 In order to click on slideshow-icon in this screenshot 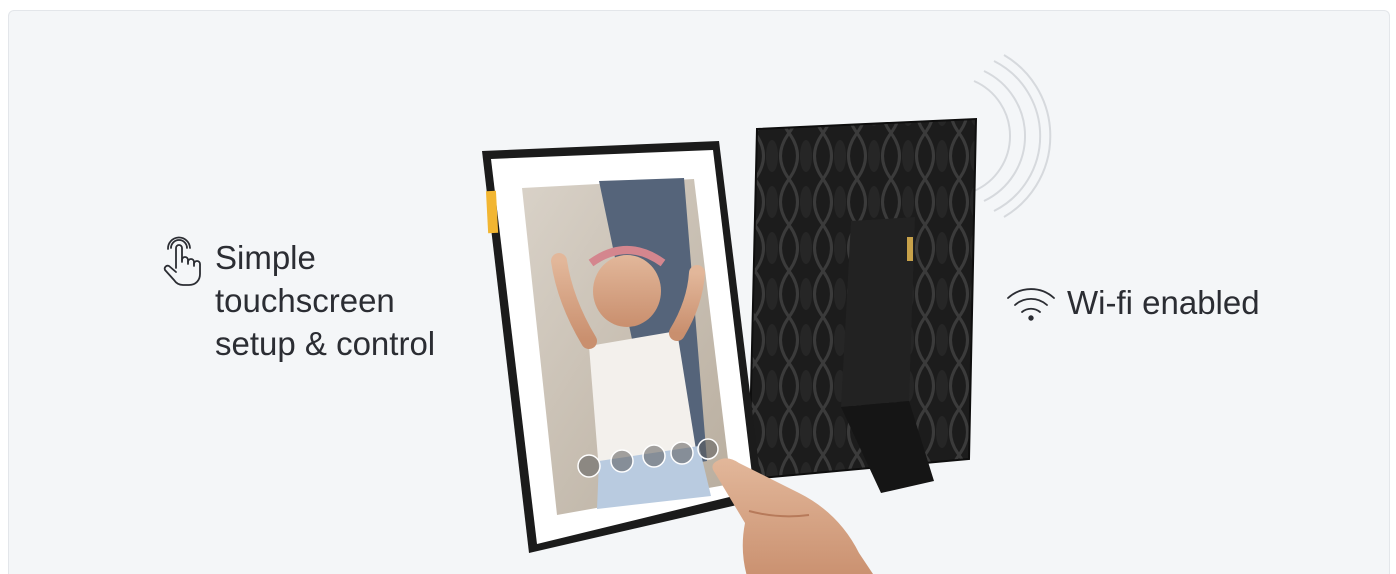, I will do `click(622, 461)`.